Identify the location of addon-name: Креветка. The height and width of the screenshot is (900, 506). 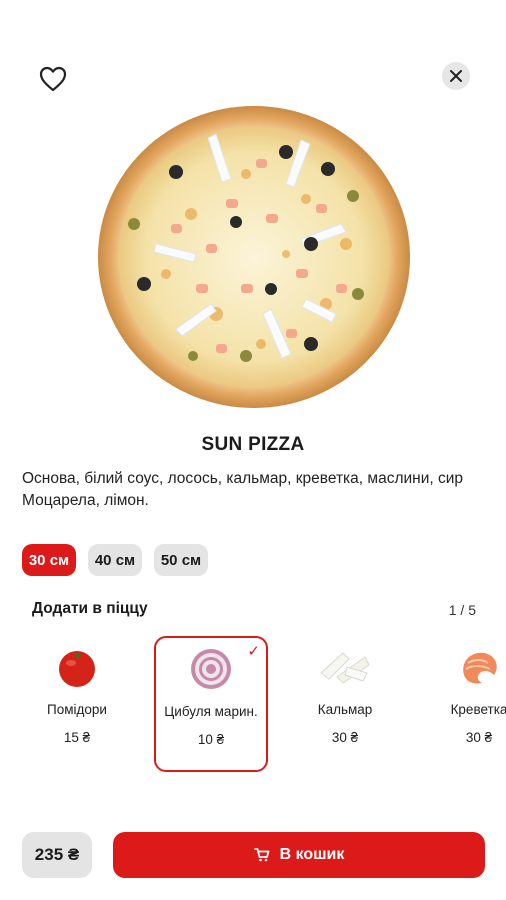
(478, 709).